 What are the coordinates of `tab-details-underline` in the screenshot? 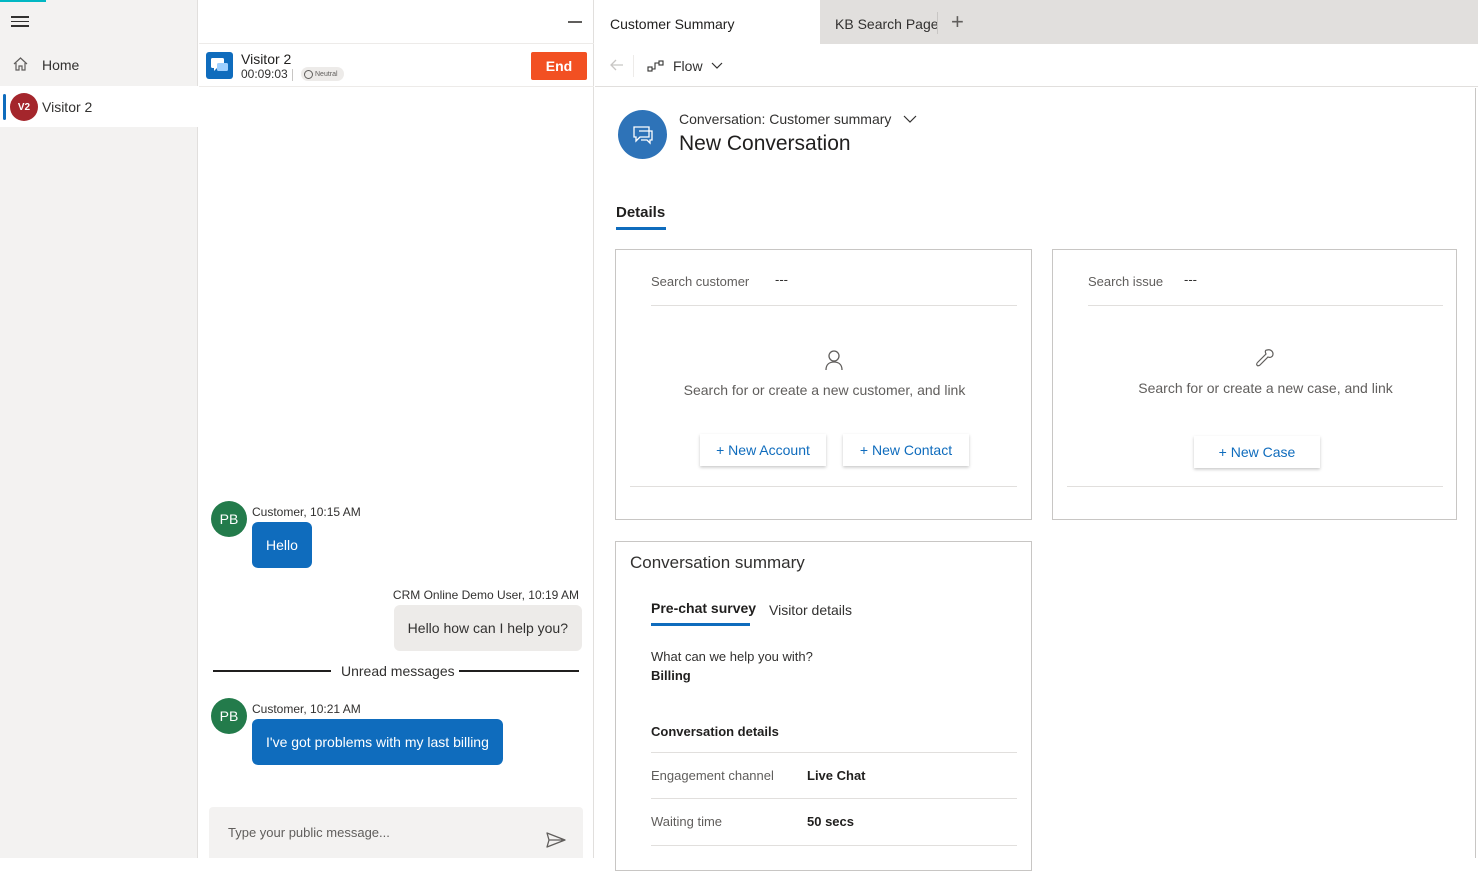 It's located at (641, 228).